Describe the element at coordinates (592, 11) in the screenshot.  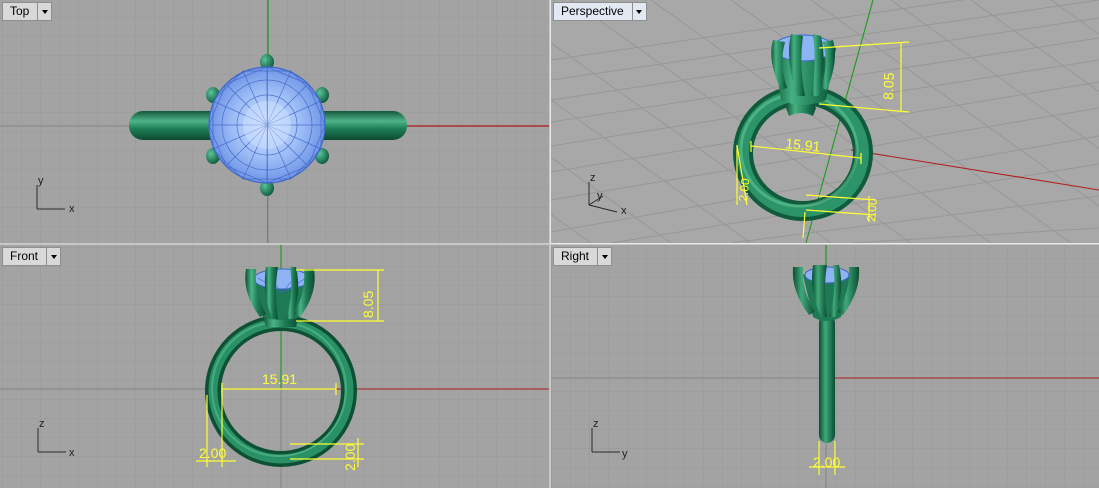
I see `viewport-title: Perspective` at that location.